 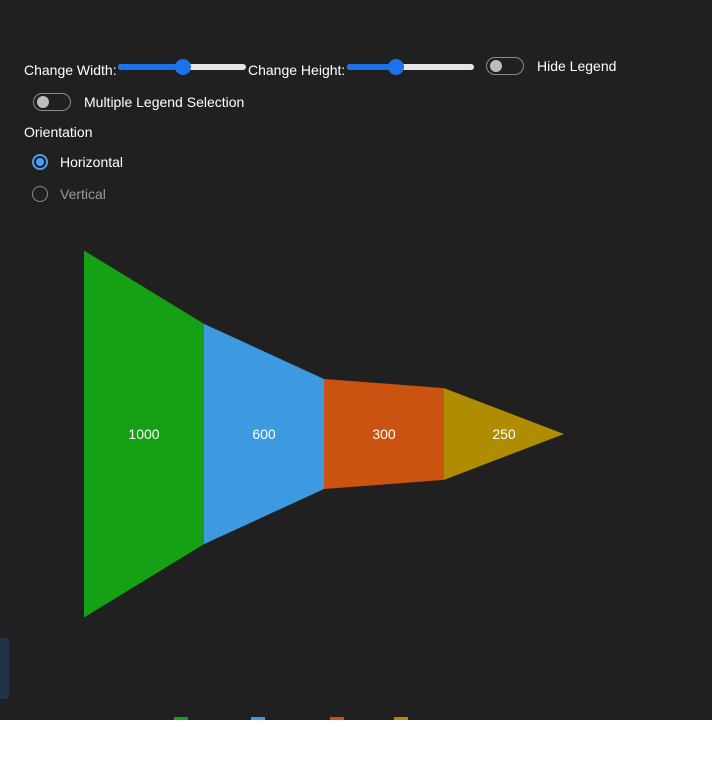 What do you see at coordinates (264, 434) in the screenshot?
I see `funnel-segment-label-2: 600` at bounding box center [264, 434].